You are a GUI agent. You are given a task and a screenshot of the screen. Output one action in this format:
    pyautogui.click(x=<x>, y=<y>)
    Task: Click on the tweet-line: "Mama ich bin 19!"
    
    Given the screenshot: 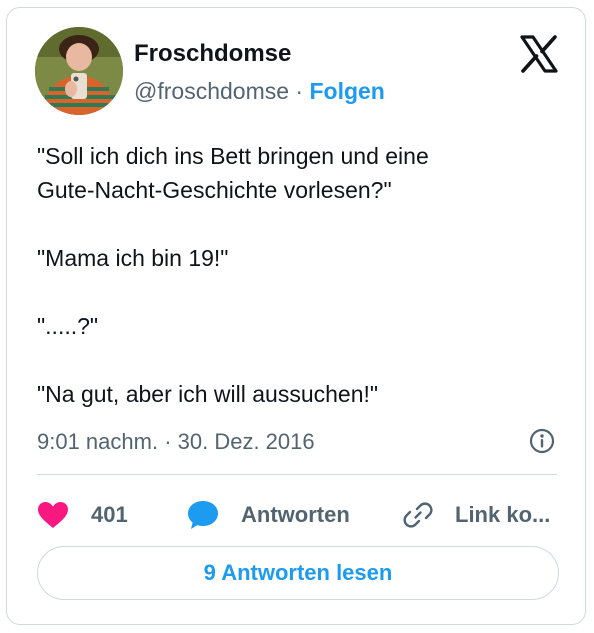 What is the action you would take?
    pyautogui.click(x=133, y=258)
    